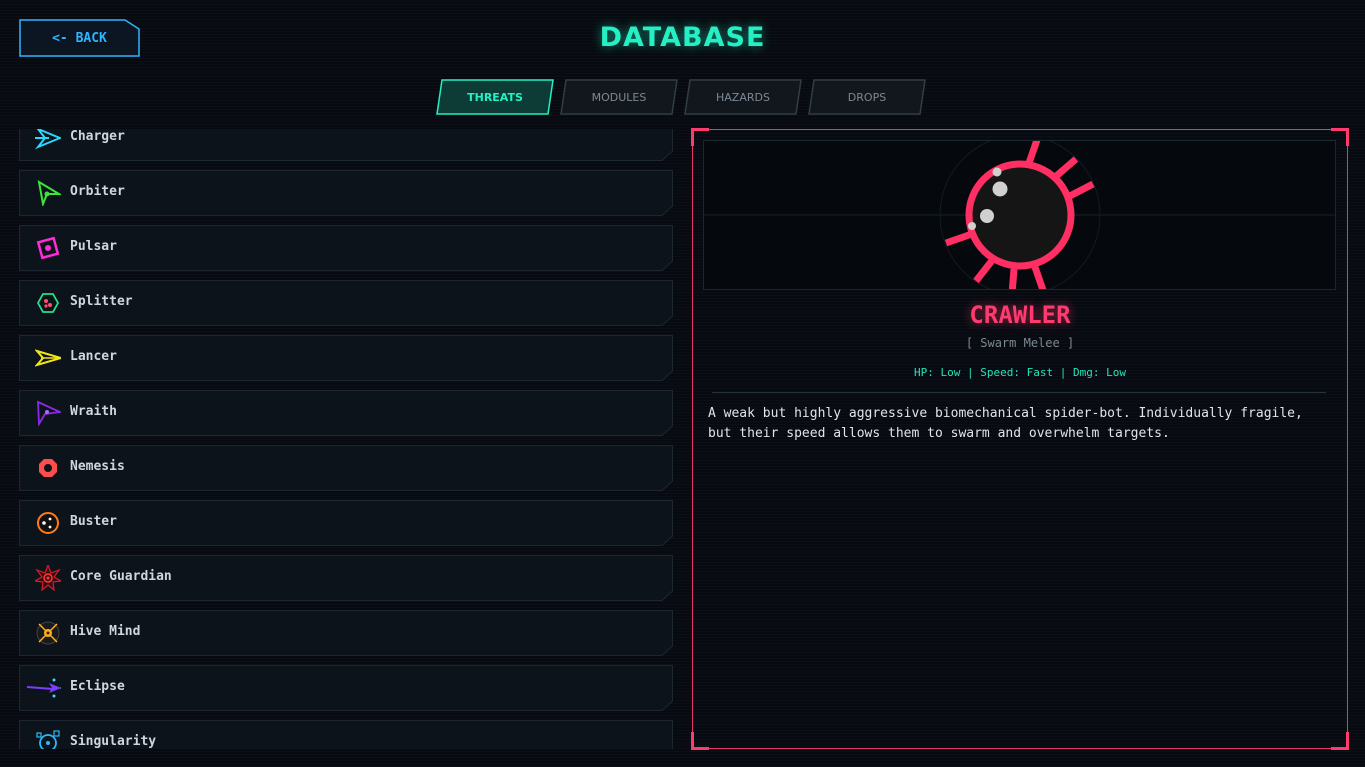 This screenshot has height=767, width=1365. I want to click on threat-item-charger: Charger, so click(346, 145).